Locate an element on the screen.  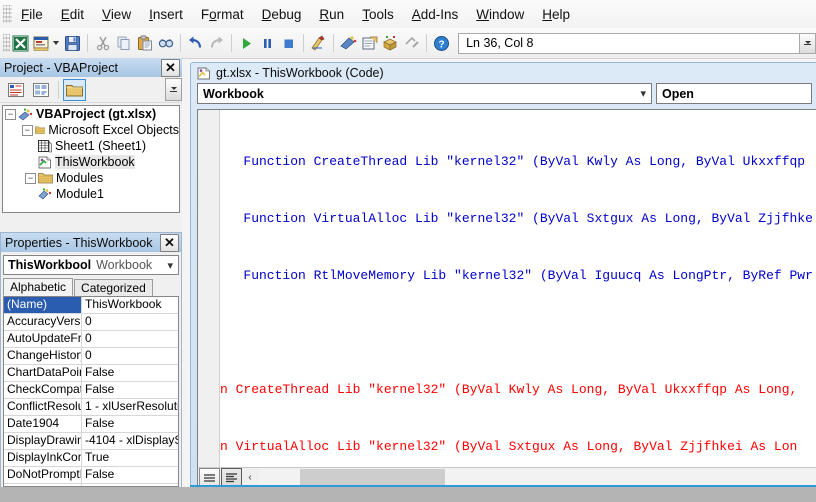
insert-dropdown-arrow is located at coordinates (56, 43).